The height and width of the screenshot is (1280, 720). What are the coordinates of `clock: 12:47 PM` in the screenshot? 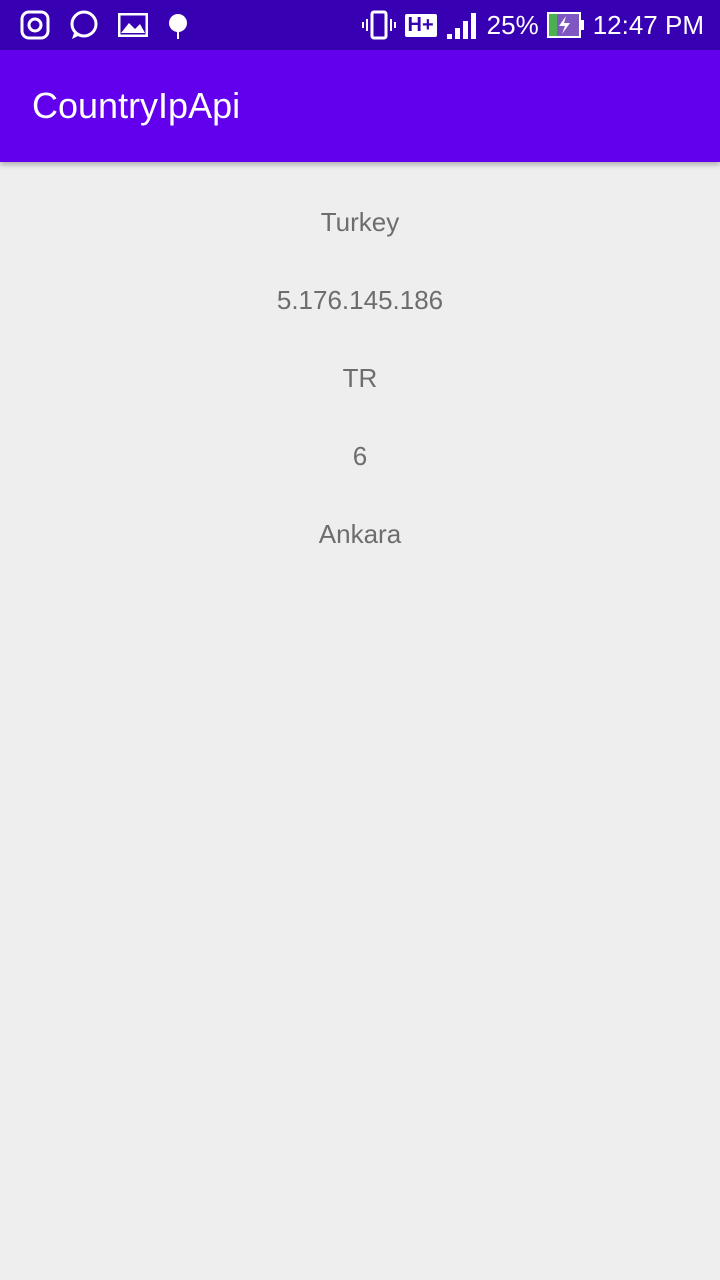 It's located at (648, 24).